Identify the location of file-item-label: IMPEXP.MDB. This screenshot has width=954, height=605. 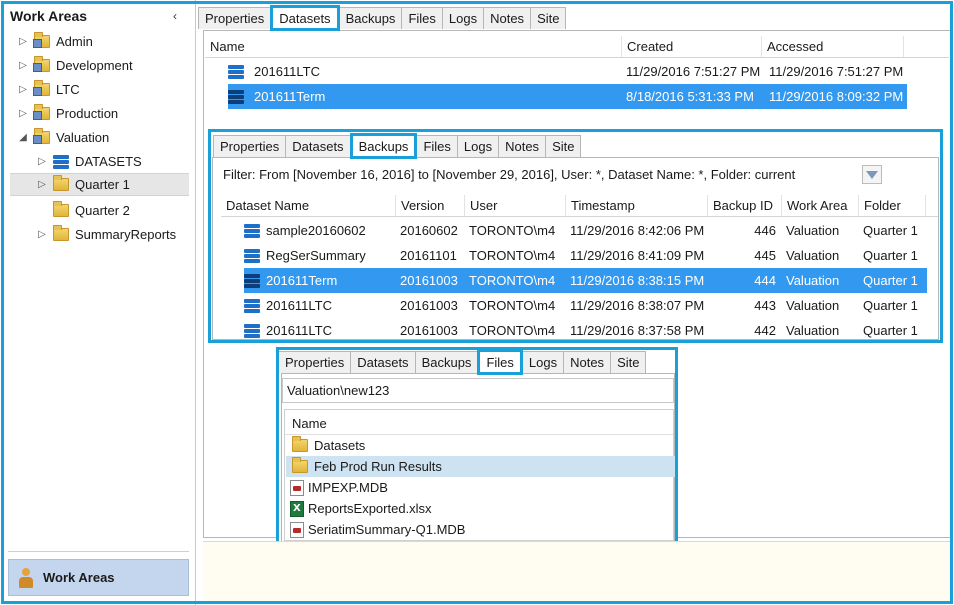
(348, 487).